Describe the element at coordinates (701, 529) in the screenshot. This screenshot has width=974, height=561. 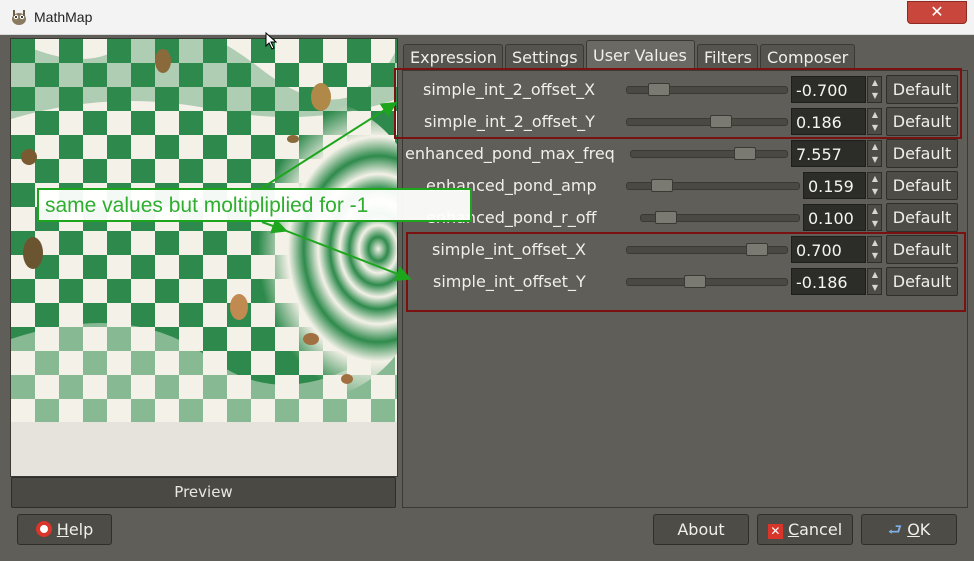
I see `about-button: About` at that location.